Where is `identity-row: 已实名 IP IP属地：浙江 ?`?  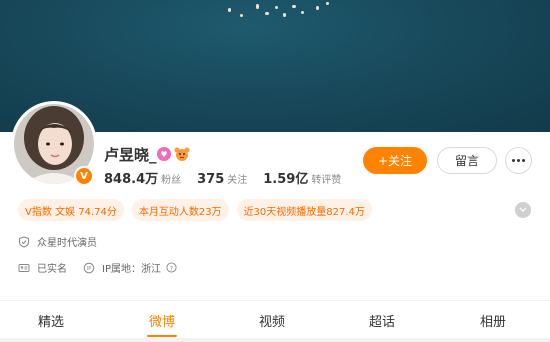 identity-row: 已实名 IP IP属地：浙江 ? is located at coordinates (101, 267).